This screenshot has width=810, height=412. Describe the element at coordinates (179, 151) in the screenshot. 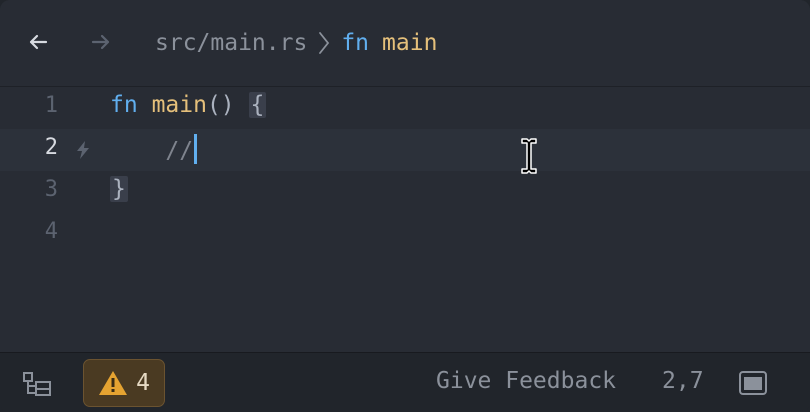

I see `comment-token: //` at that location.